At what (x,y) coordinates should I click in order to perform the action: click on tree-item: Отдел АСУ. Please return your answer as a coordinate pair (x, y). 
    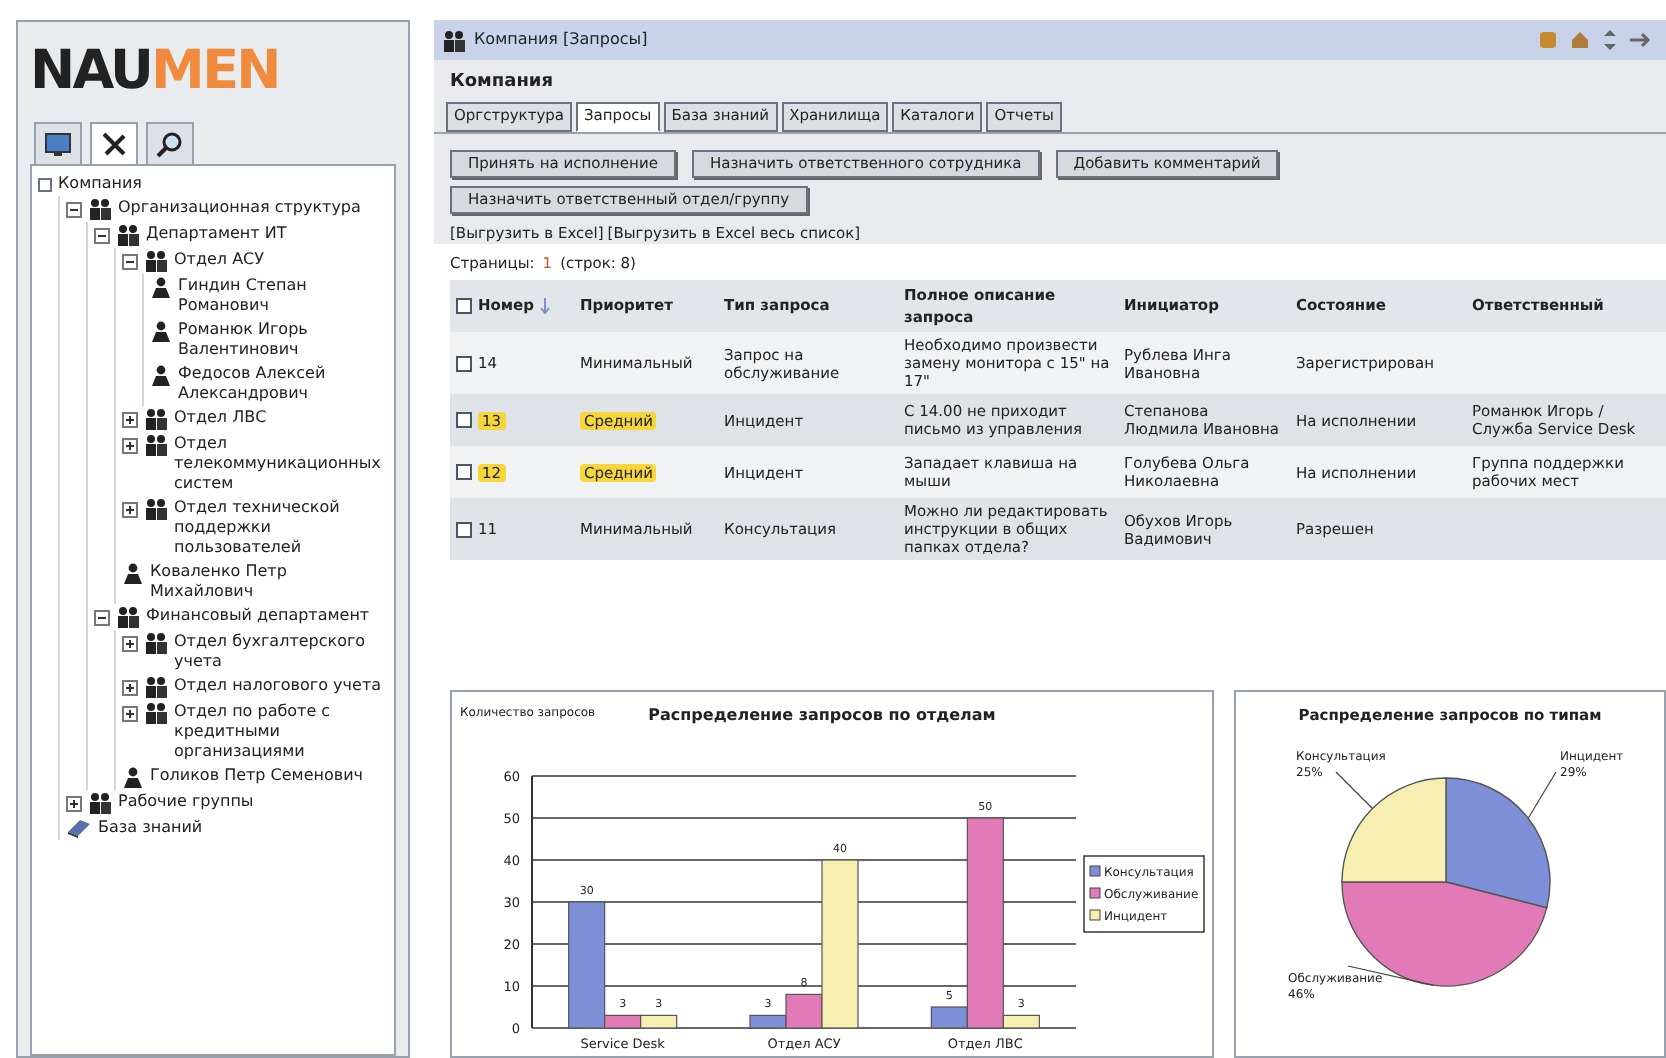
    Looking at the image, I should click on (219, 260).